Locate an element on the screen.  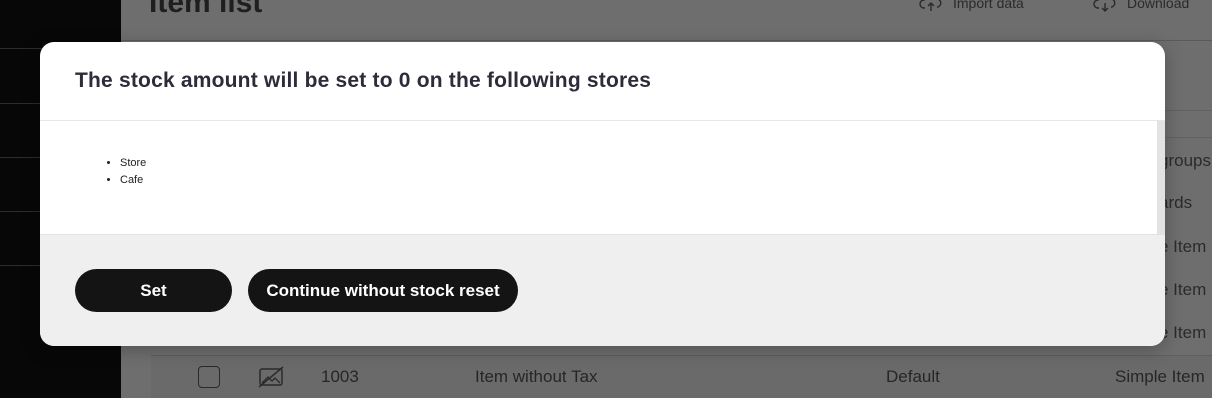
download-button: Download is located at coordinates (1141, 6).